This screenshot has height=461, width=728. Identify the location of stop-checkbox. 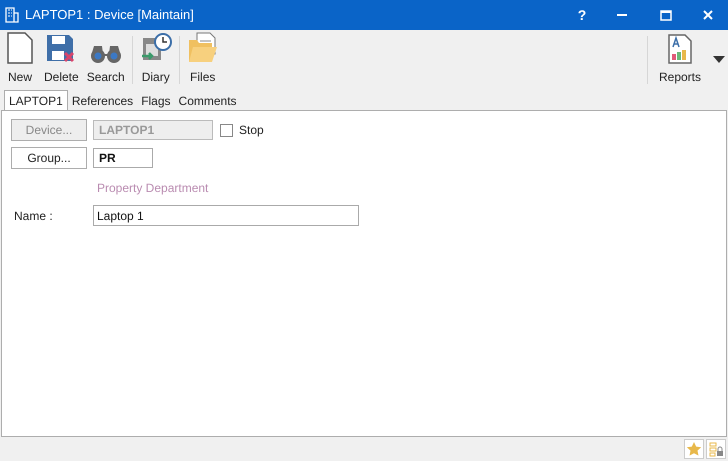
(226, 130).